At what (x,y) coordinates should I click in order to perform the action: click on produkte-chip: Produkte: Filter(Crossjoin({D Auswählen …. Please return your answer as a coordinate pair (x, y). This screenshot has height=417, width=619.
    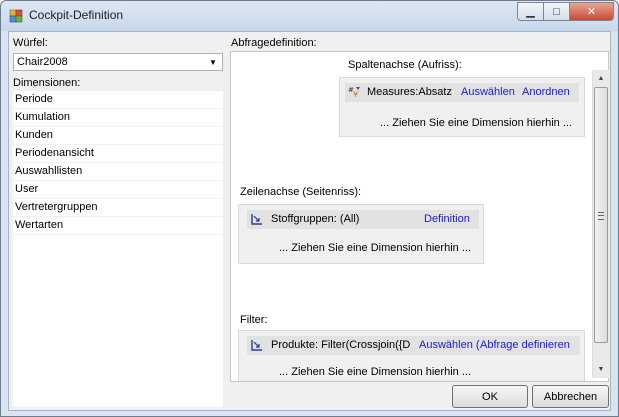
    Looking at the image, I should click on (413, 345).